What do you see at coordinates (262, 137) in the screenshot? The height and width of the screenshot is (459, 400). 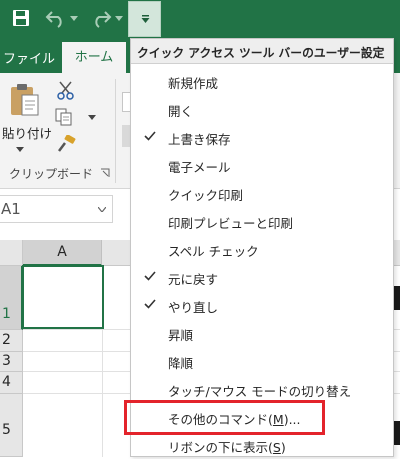 I see `menu-item-save: 上書き保存` at bounding box center [262, 137].